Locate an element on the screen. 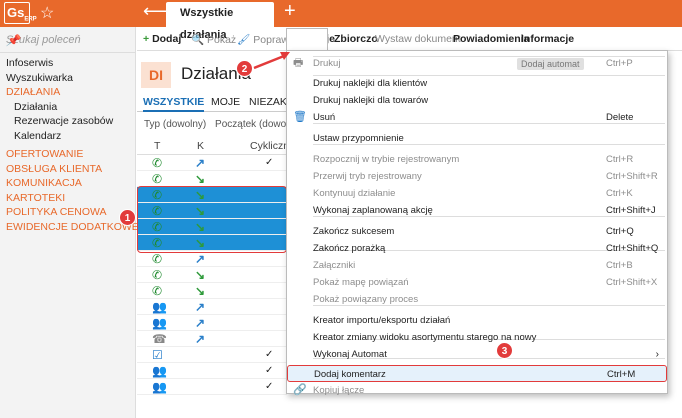 The width and height of the screenshot is (682, 418). callout-badge-2: 2 is located at coordinates (244, 68).